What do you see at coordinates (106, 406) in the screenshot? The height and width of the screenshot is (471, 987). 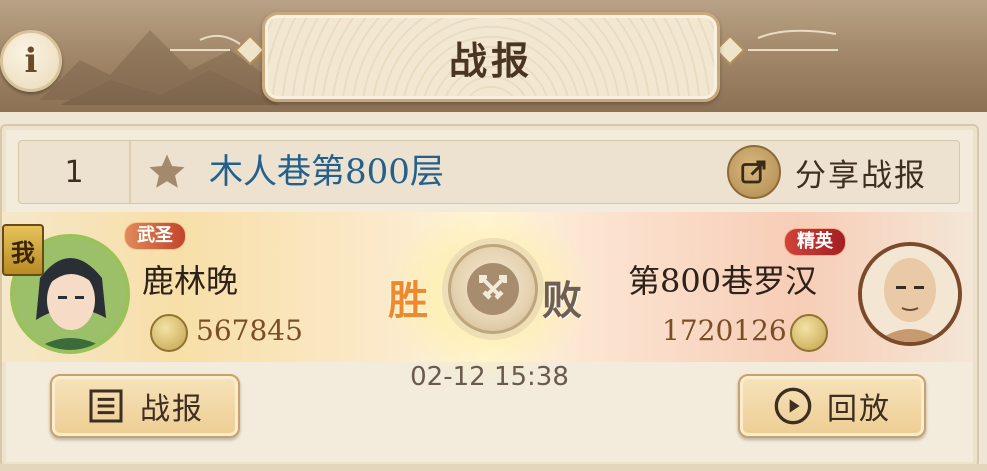 I see `list-icon` at bounding box center [106, 406].